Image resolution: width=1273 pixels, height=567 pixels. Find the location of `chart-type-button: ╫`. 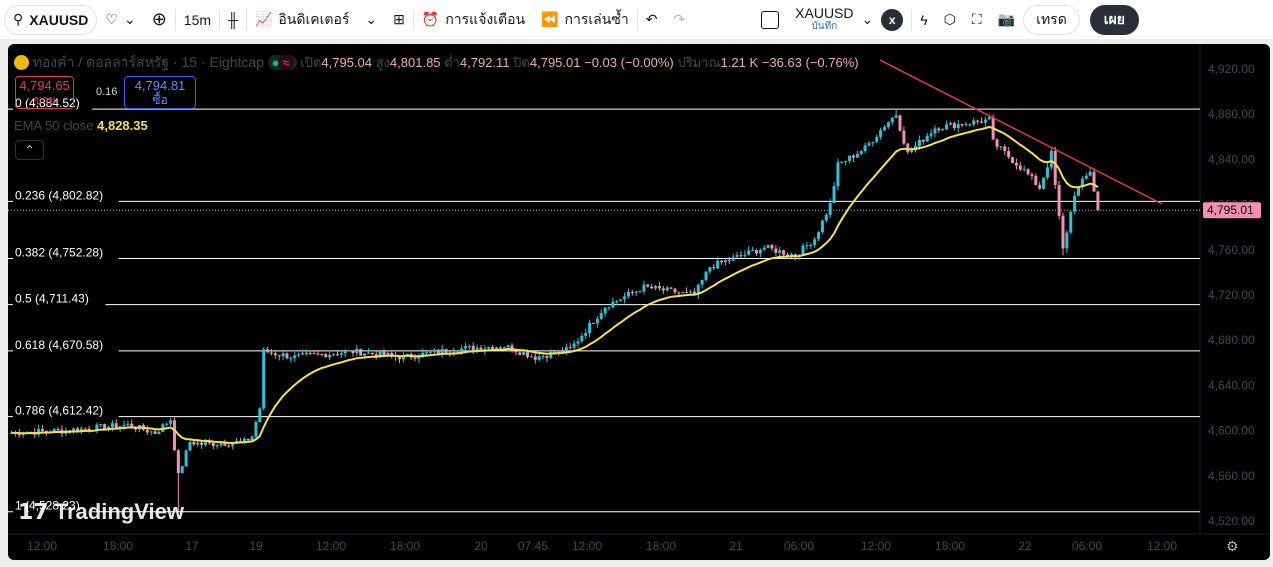

chart-type-button: ╫ is located at coordinates (233, 20).